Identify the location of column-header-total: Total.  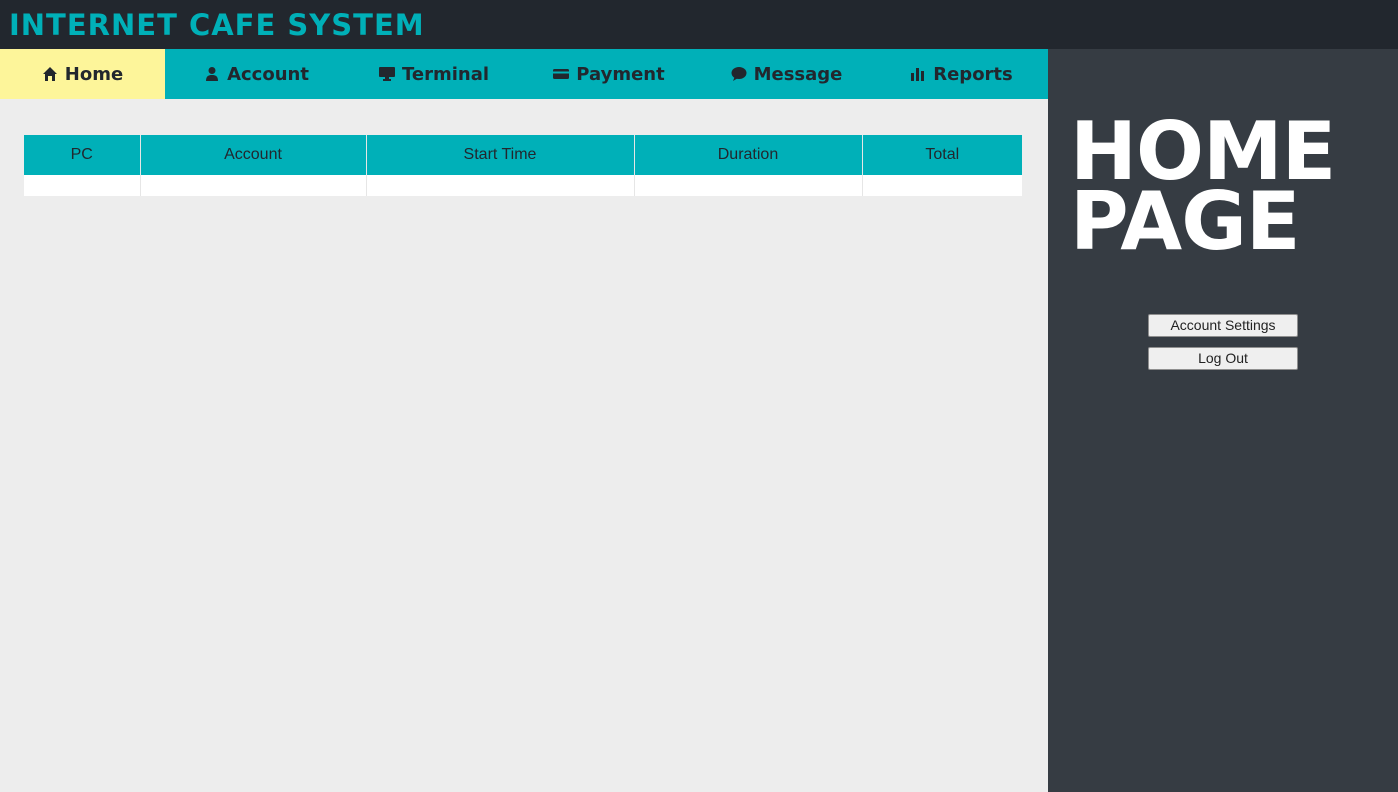
(942, 155).